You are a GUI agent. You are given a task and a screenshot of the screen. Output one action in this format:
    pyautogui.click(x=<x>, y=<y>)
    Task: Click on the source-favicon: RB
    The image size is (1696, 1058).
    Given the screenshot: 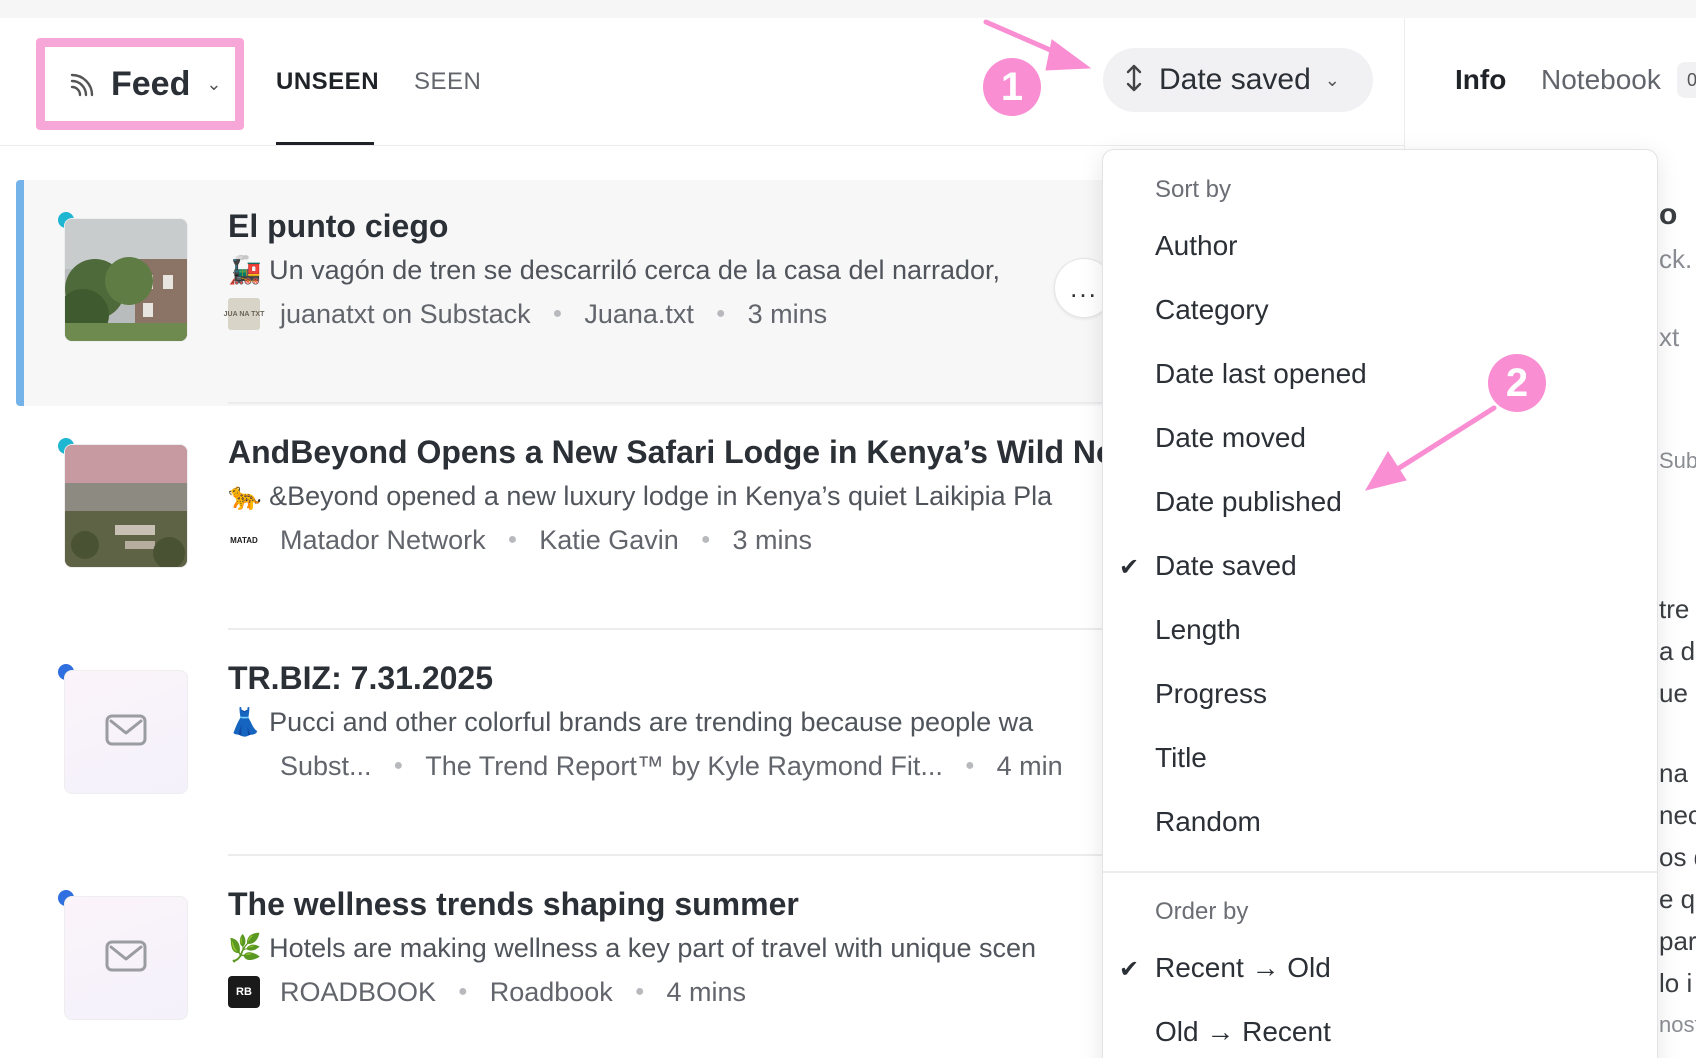 What is the action you would take?
    pyautogui.click(x=244, y=992)
    